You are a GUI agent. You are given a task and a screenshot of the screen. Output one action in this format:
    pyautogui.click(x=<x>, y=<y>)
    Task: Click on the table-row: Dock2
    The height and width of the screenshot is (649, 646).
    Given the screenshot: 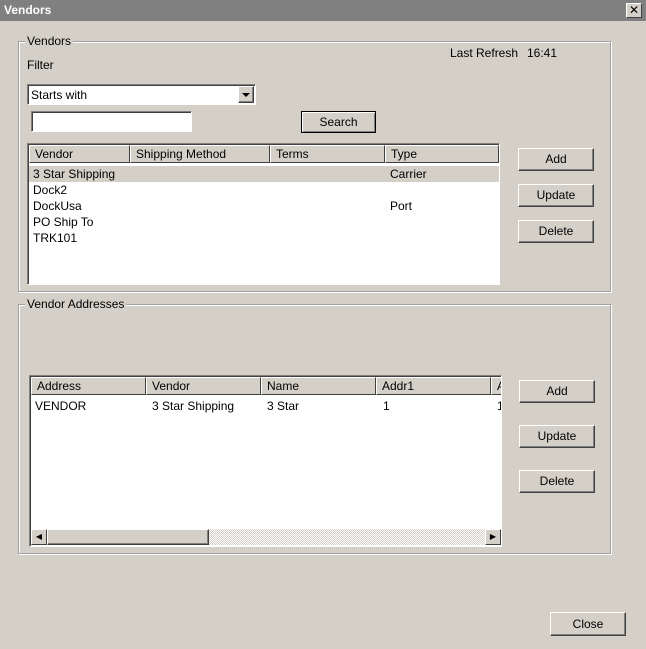 What is the action you would take?
    pyautogui.click(x=264, y=190)
    